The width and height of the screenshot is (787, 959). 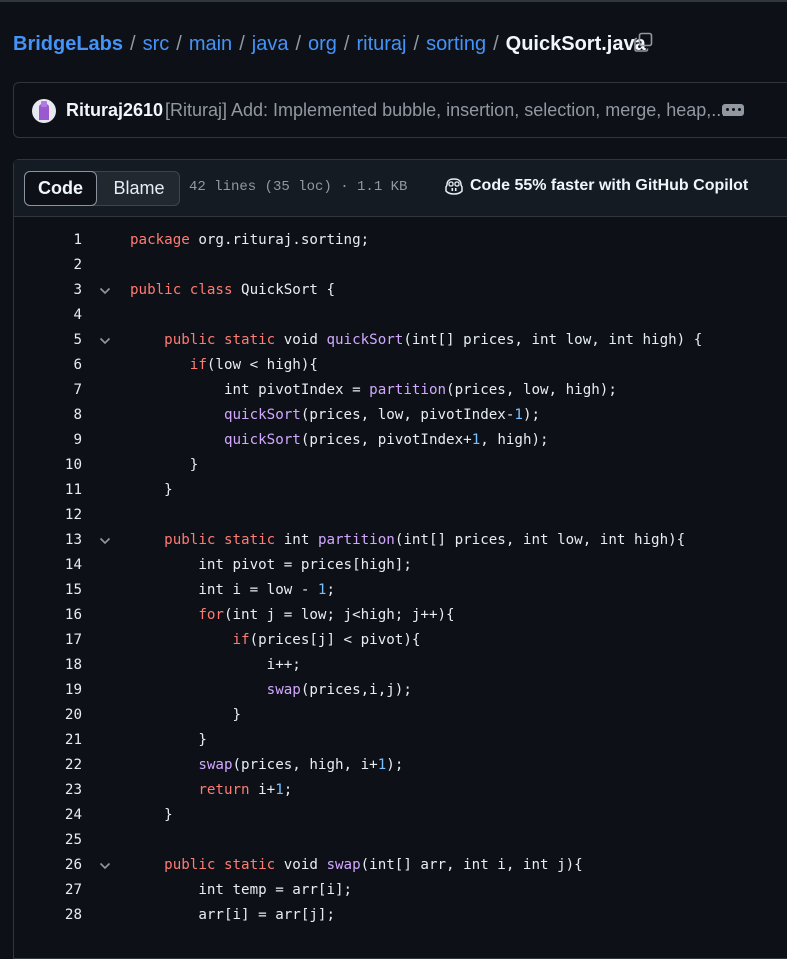 What do you see at coordinates (245, 790) in the screenshot?
I see `code-text: return i+1;` at bounding box center [245, 790].